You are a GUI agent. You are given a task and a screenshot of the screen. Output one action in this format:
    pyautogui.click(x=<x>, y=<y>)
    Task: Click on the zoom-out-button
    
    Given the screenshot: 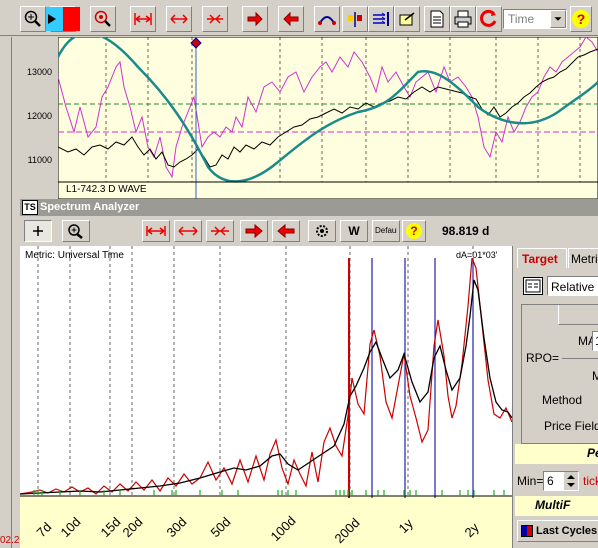 What is the action you would take?
    pyautogui.click(x=103, y=19)
    